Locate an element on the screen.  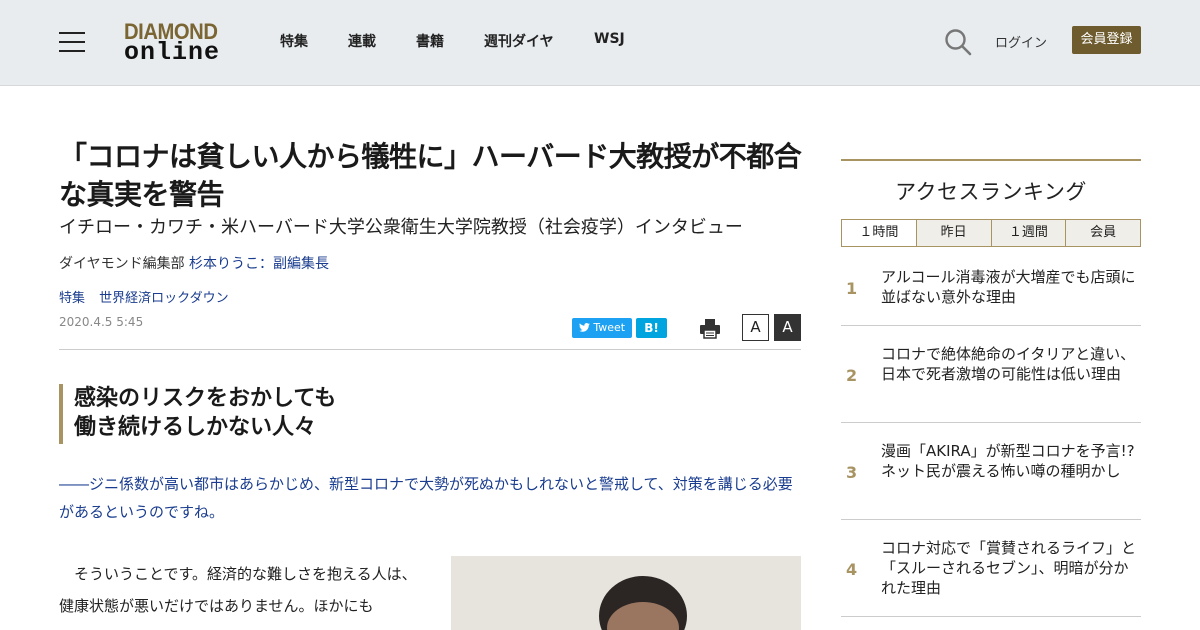
nav-item-feature: 特集 is located at coordinates (294, 41).